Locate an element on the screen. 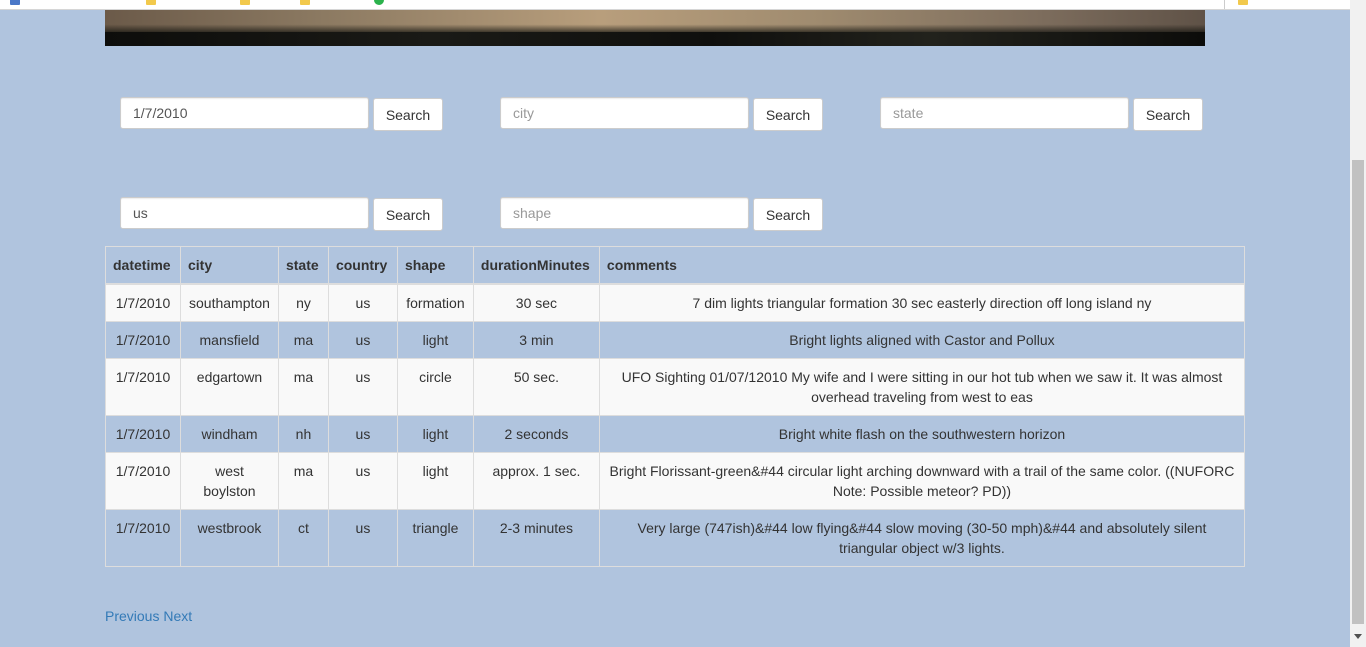  cell-city: mansfield is located at coordinates (229, 340).